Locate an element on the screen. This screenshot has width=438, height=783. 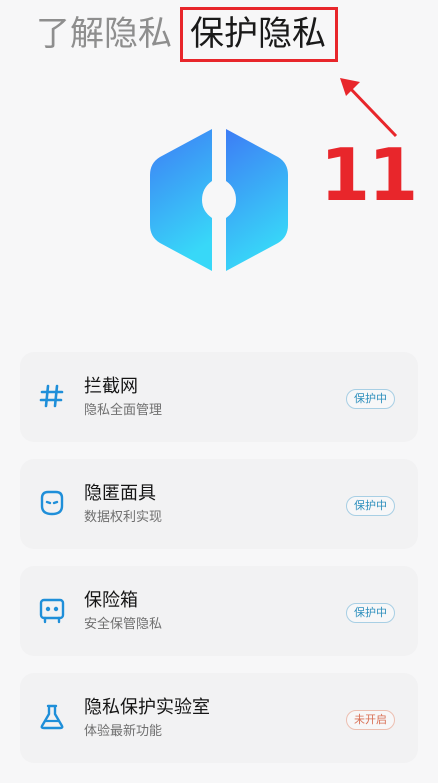
privacy-shield-logo-icon is located at coordinates (219, 200).